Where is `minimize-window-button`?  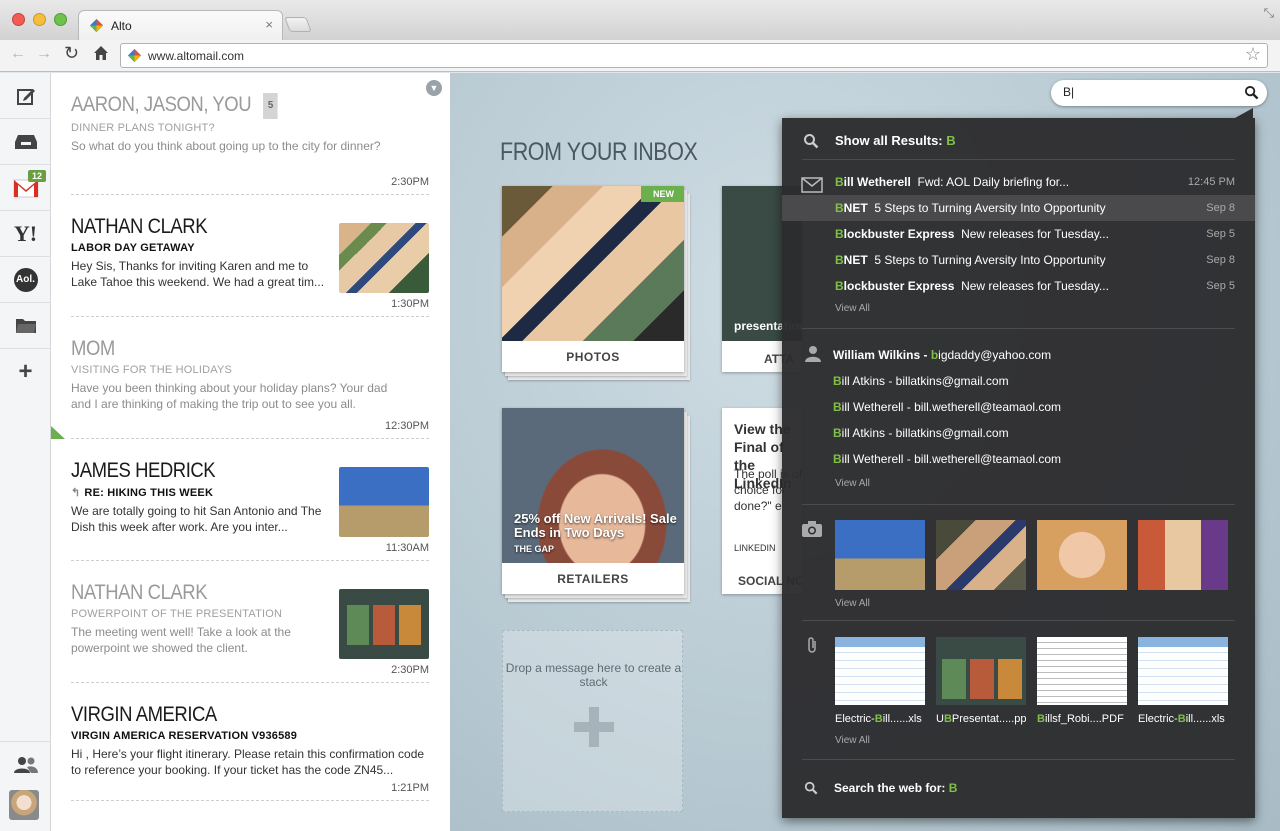
minimize-window-button is located at coordinates (39, 19).